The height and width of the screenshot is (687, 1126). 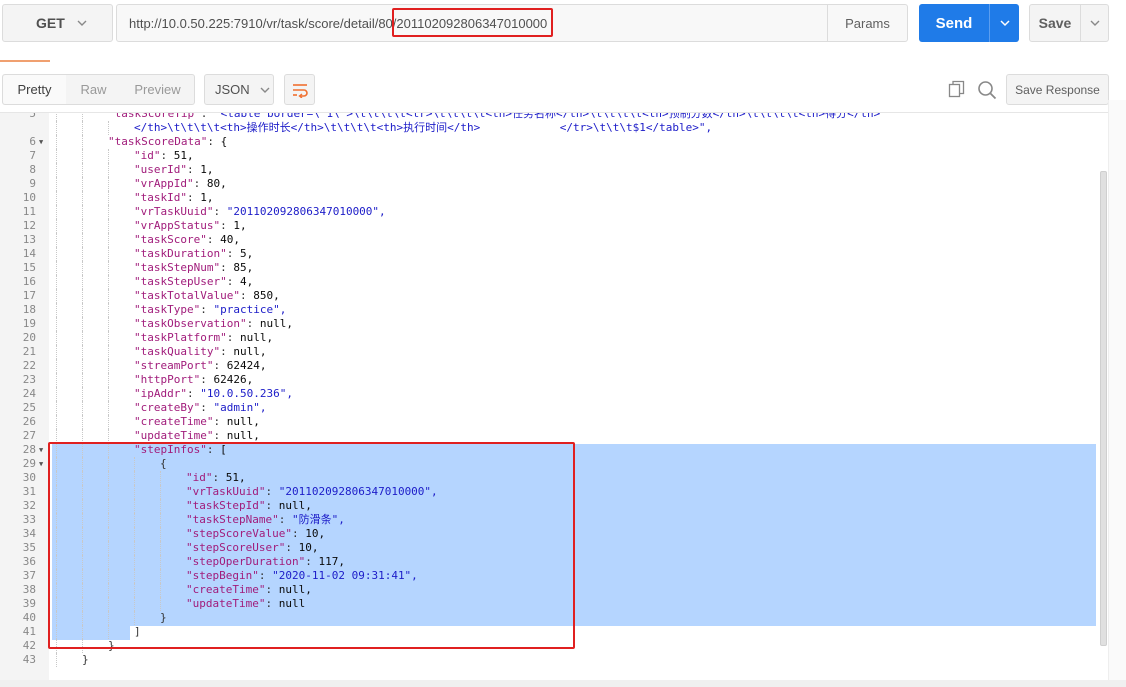 What do you see at coordinates (550, 324) in the screenshot?
I see `code-line: 19 "taskObservation": null,` at bounding box center [550, 324].